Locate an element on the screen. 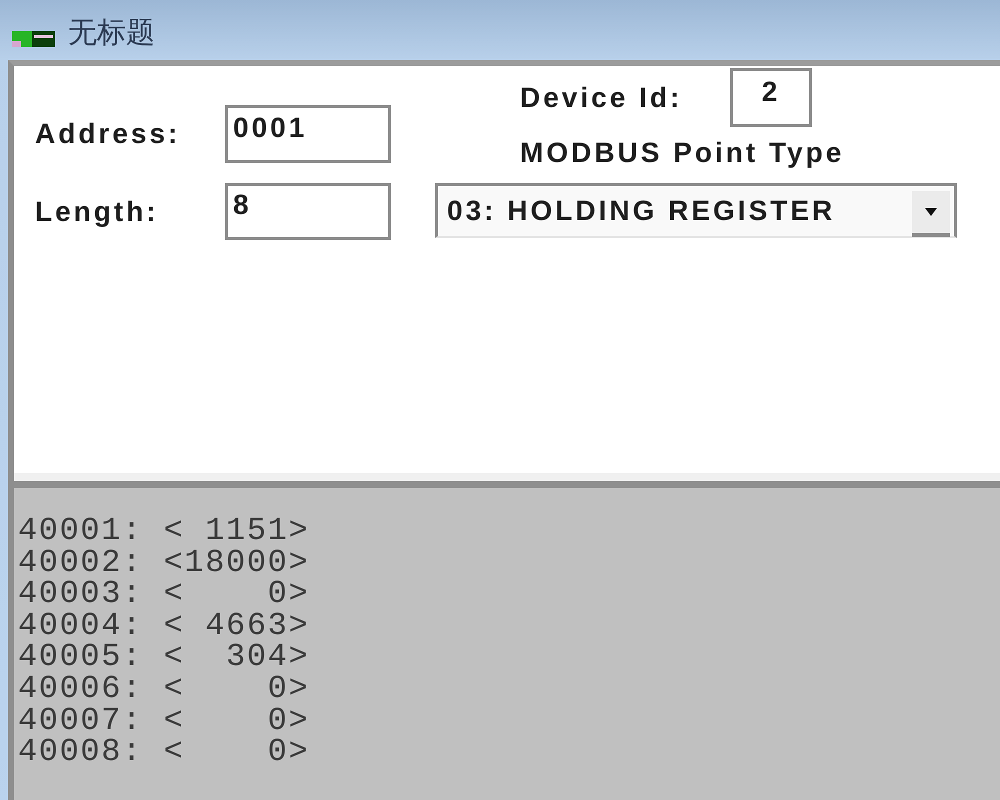 The height and width of the screenshot is (800, 1000). address-field: 0001 is located at coordinates (308, 134).